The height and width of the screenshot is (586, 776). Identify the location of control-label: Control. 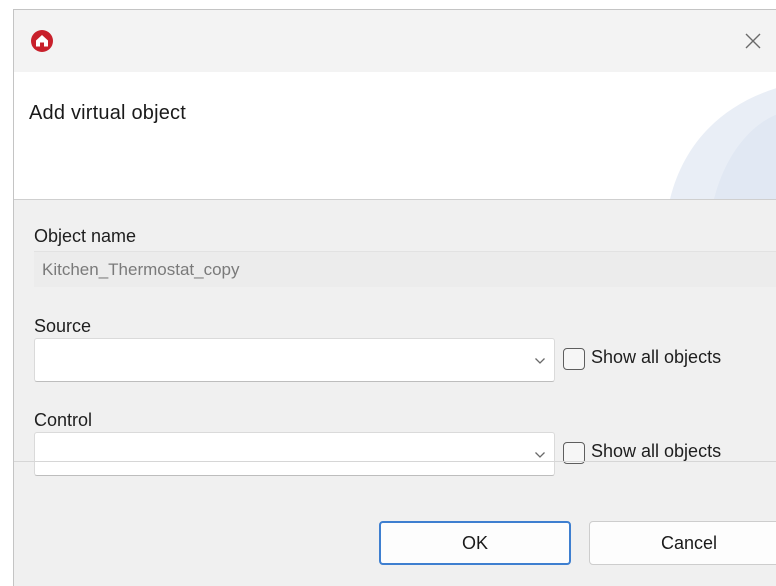
(63, 420).